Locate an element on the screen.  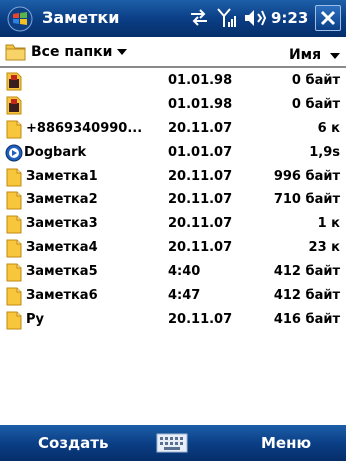
list-item: Заметка6 4:47 412 байт is located at coordinates (173, 296).